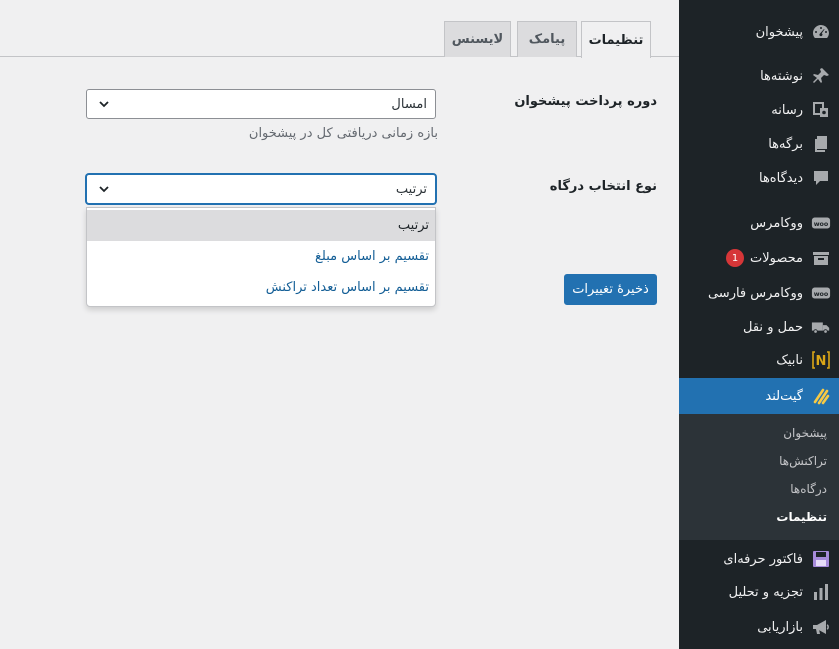 Image resolution: width=839 pixels, height=649 pixels. I want to click on sidebar-item-label: پیشخوان, so click(779, 32).